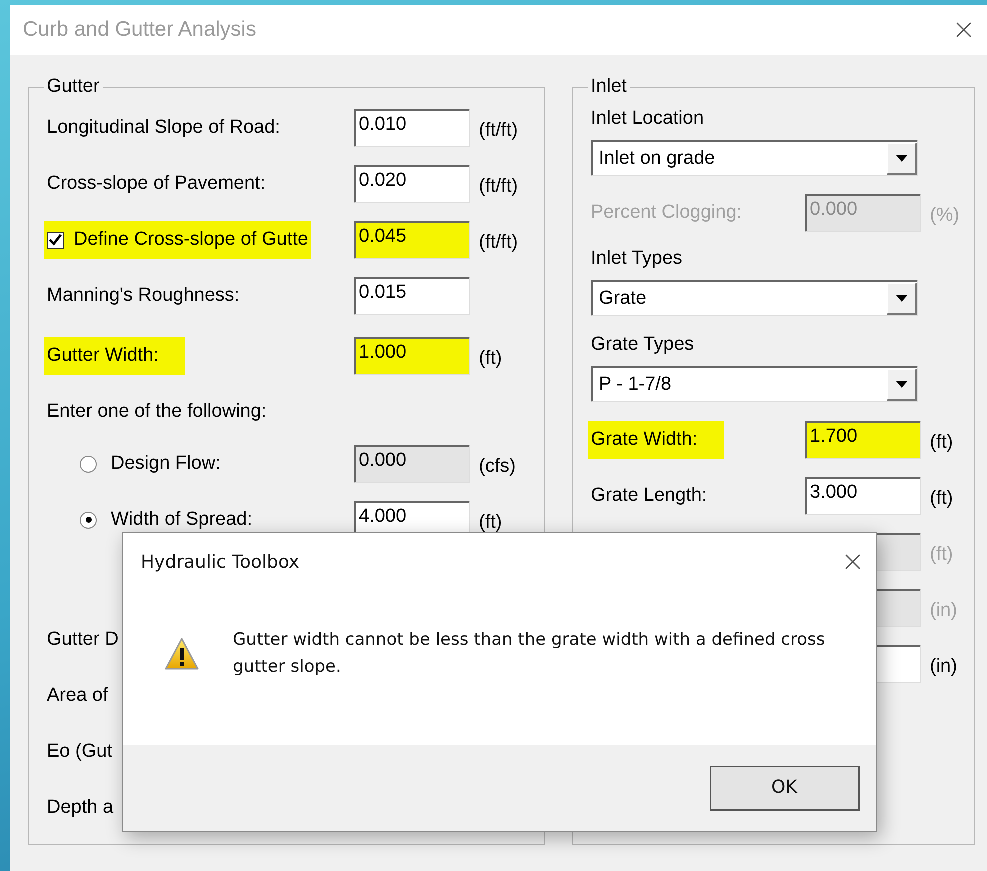 The width and height of the screenshot is (987, 871). Describe the element at coordinates (114, 356) in the screenshot. I see `field-label: Gutter Width:` at that location.